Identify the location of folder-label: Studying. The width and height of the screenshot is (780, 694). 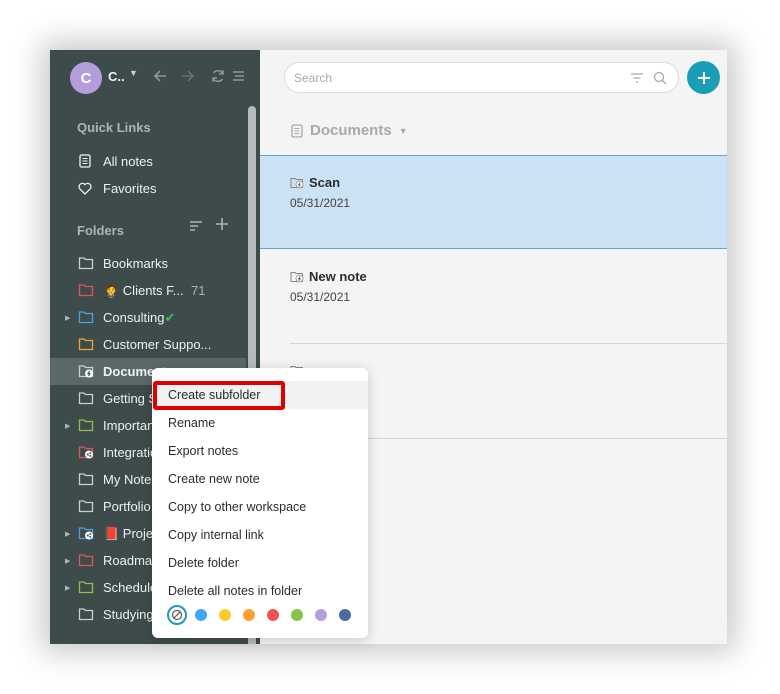
(128, 614).